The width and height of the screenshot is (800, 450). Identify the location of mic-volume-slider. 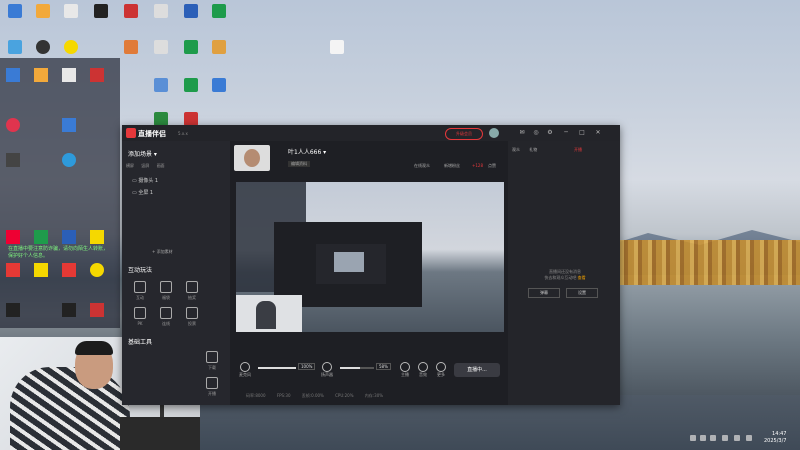
(277, 368).